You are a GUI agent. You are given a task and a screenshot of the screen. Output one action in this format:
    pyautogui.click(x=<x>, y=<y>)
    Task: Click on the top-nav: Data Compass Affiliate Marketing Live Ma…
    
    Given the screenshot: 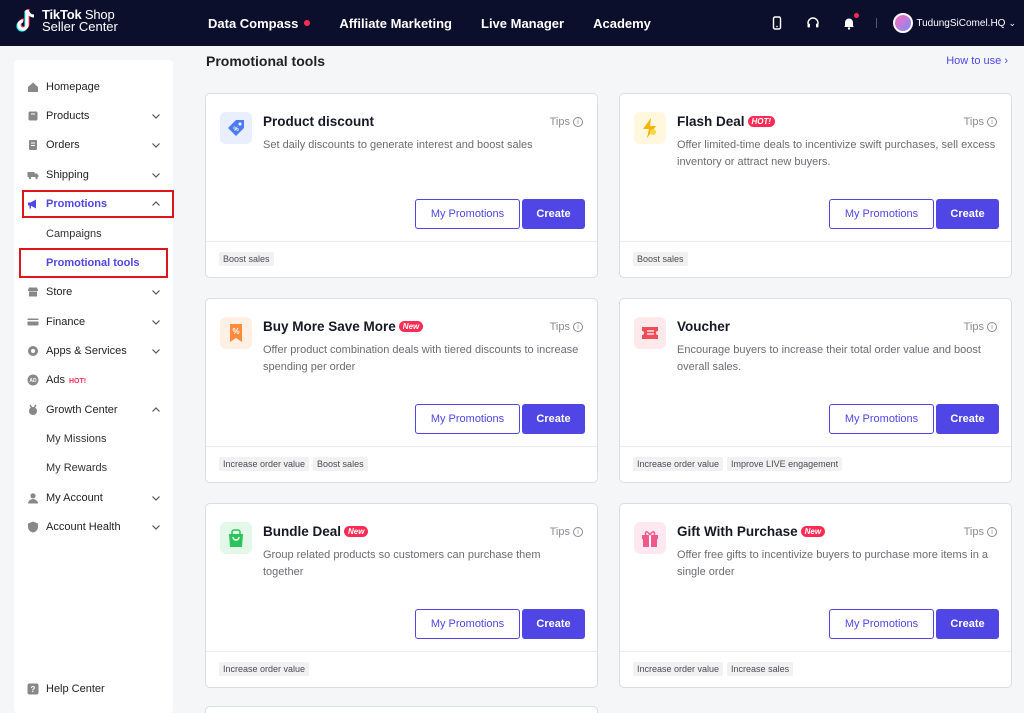 What is the action you would take?
    pyautogui.click(x=444, y=23)
    